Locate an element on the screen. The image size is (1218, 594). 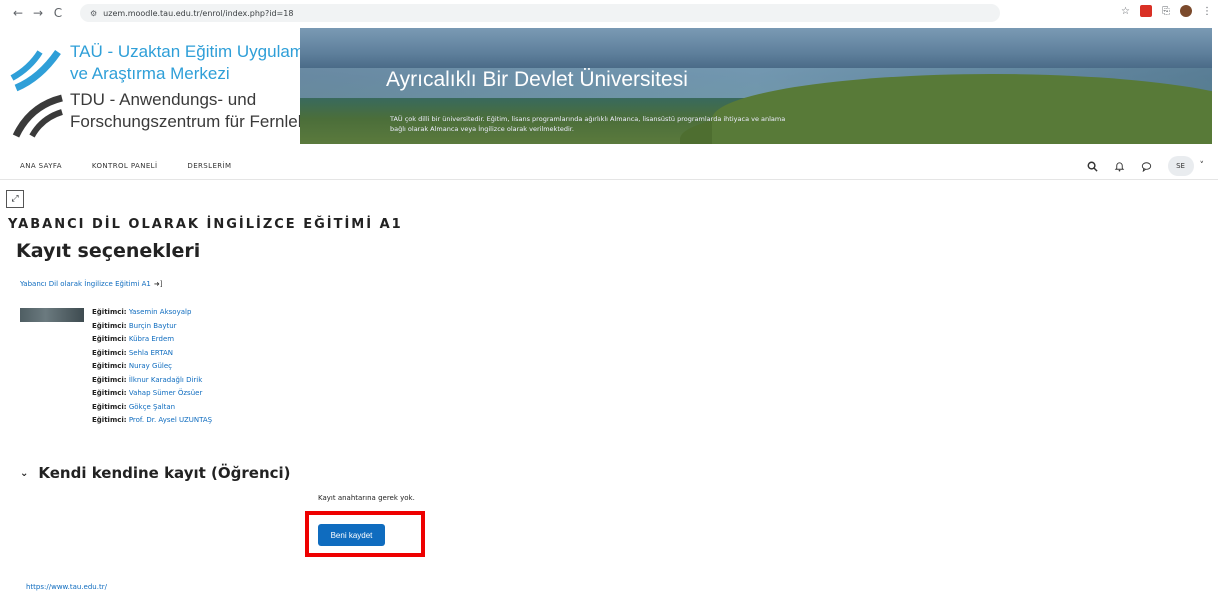
list-item: Eğitimci: Nuray Güleç is located at coordinates (152, 367).